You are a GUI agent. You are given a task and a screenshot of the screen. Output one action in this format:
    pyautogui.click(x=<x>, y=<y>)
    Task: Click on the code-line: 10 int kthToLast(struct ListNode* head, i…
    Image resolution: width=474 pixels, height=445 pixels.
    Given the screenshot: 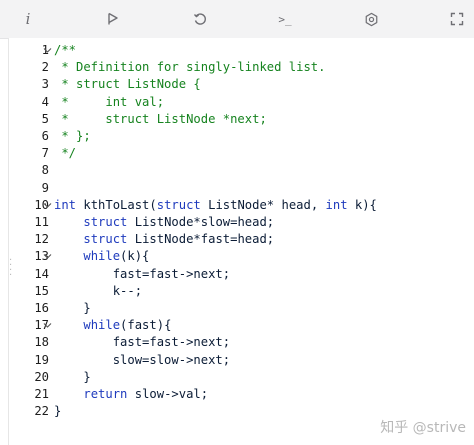 What is the action you would take?
    pyautogui.click(x=241, y=205)
    